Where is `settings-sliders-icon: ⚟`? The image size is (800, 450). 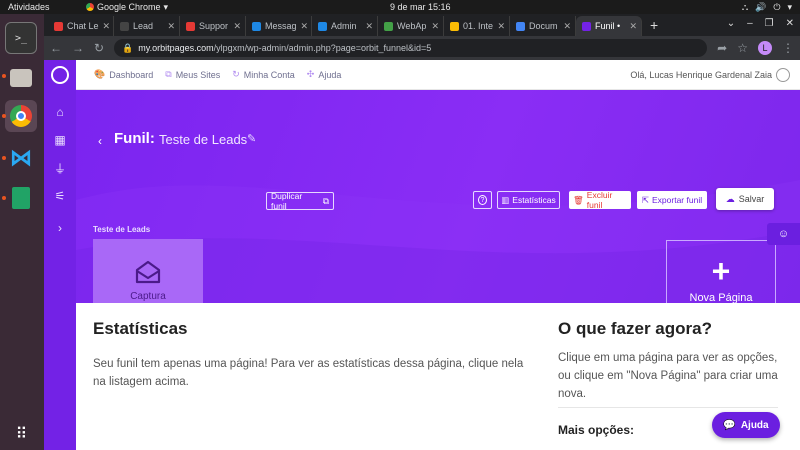
settings-sliders-icon: ⚟ is located at coordinates (60, 196).